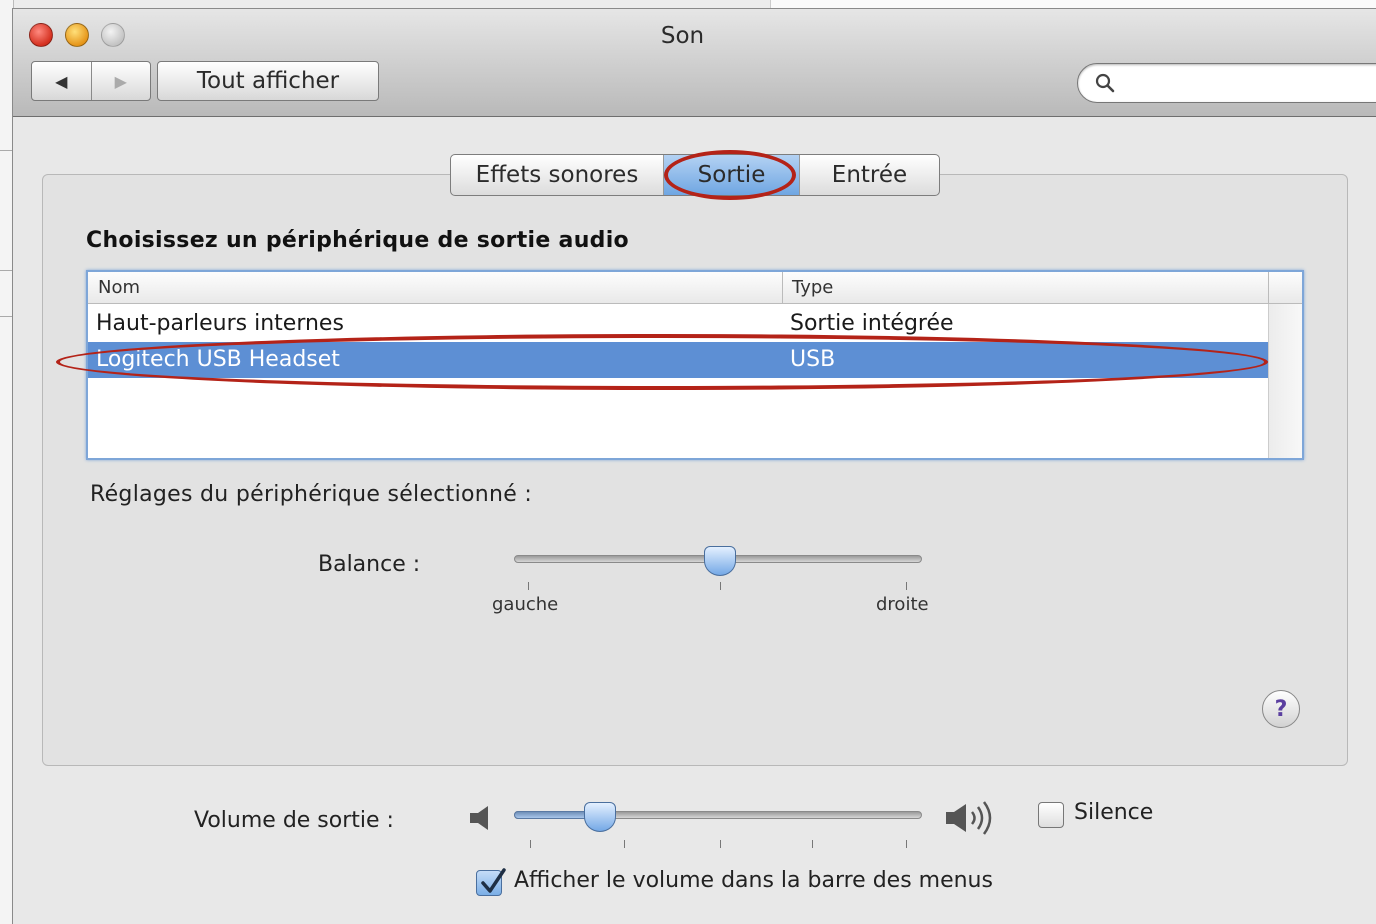 This screenshot has width=1376, height=924. What do you see at coordinates (682, 36) in the screenshot?
I see `window-title: Son` at bounding box center [682, 36].